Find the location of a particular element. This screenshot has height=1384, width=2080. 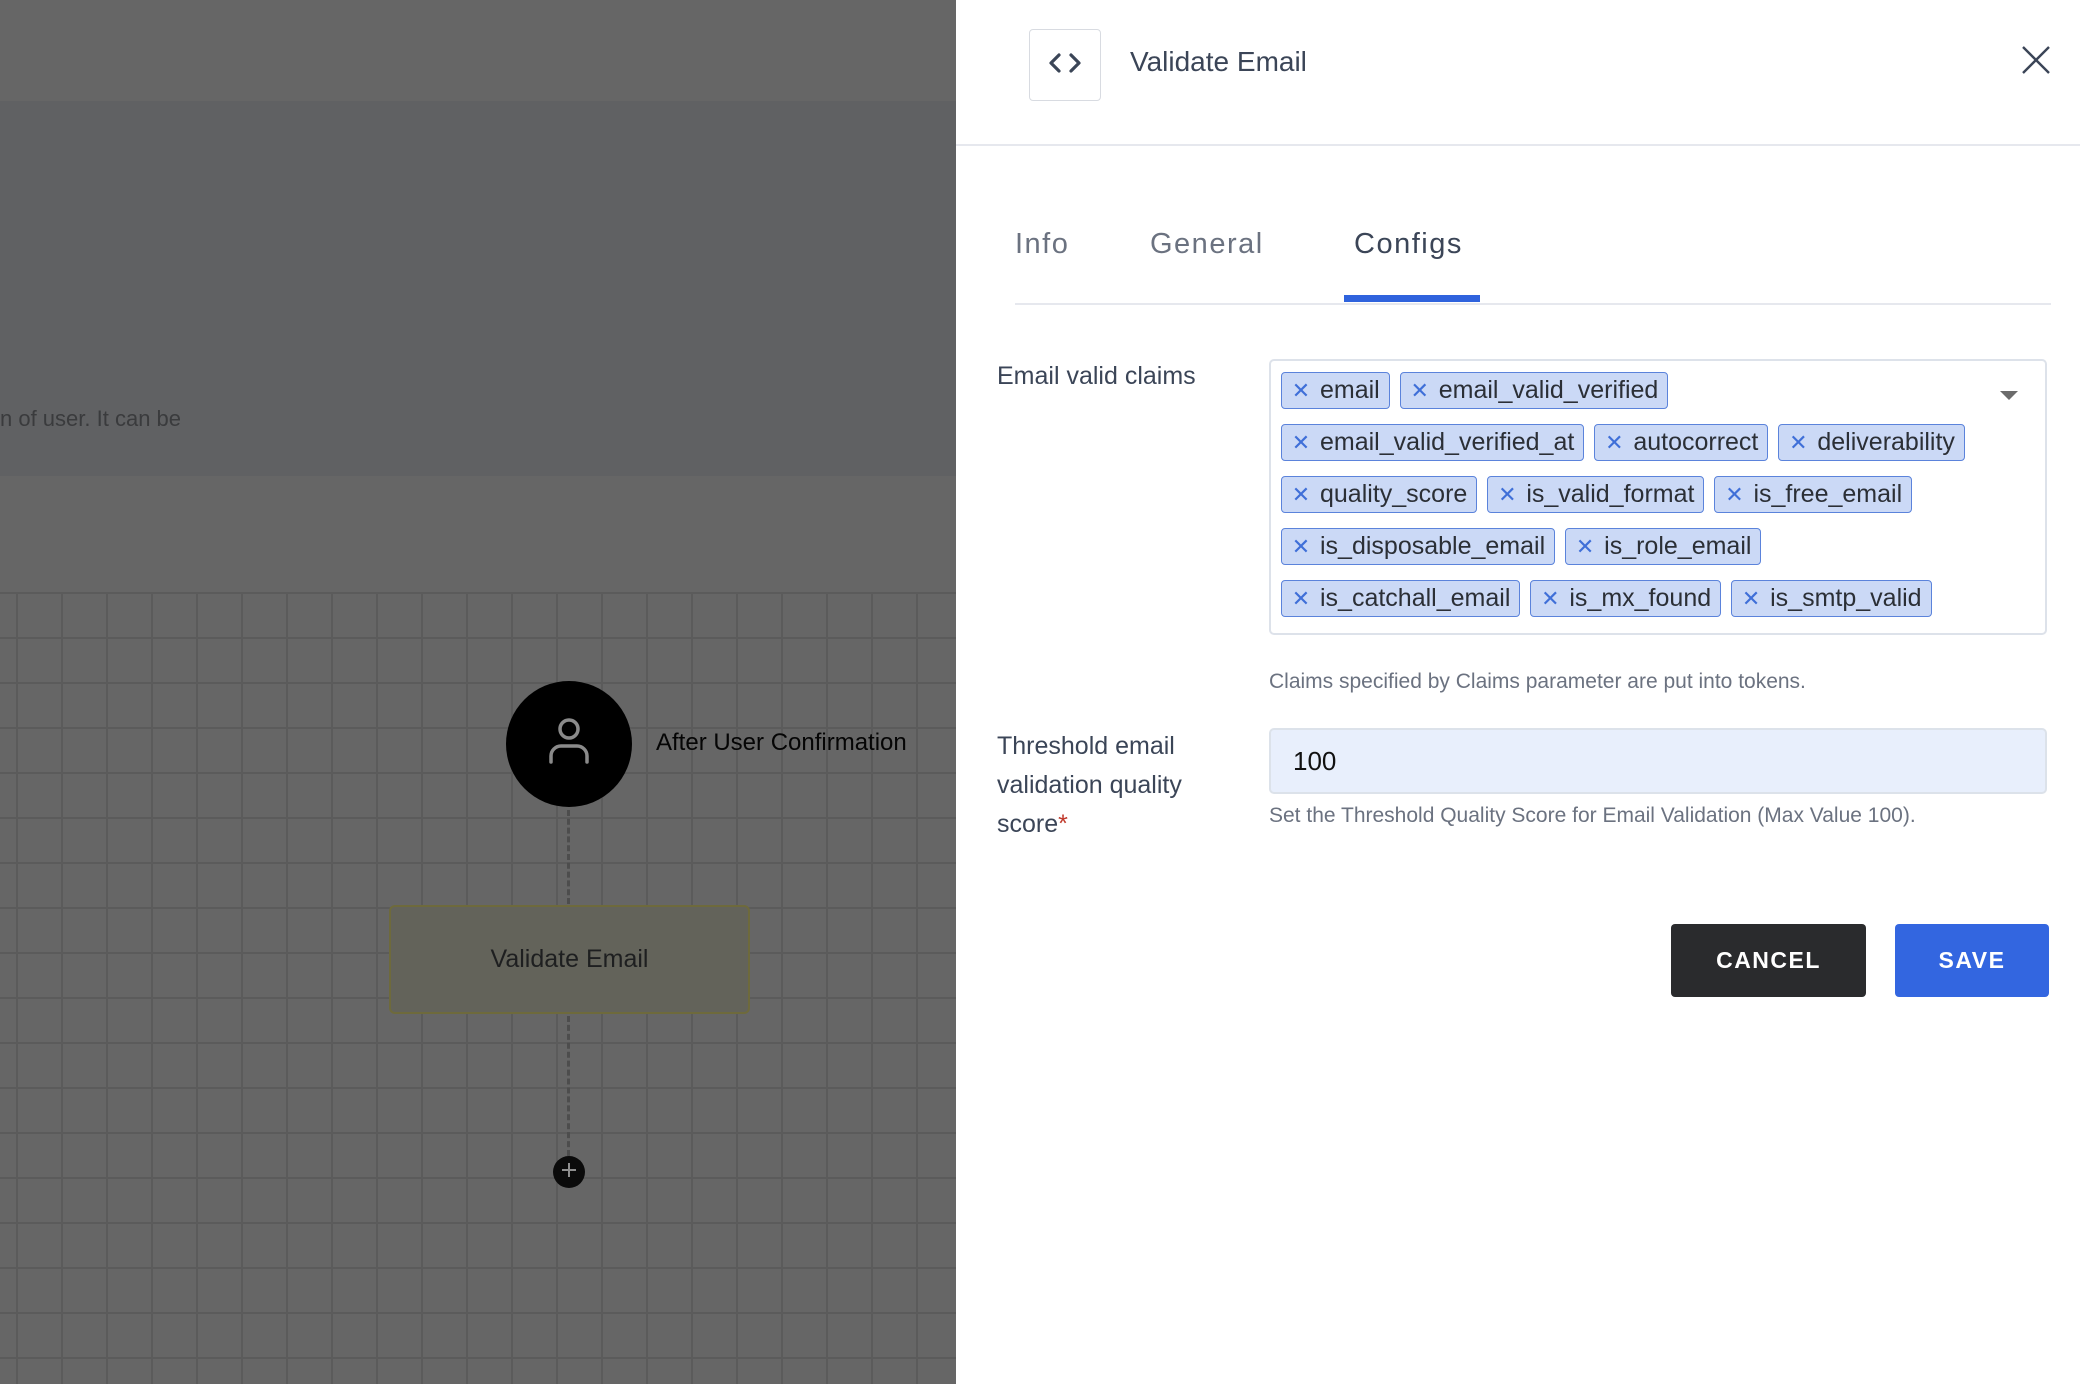

close-button is located at coordinates (2036, 62).